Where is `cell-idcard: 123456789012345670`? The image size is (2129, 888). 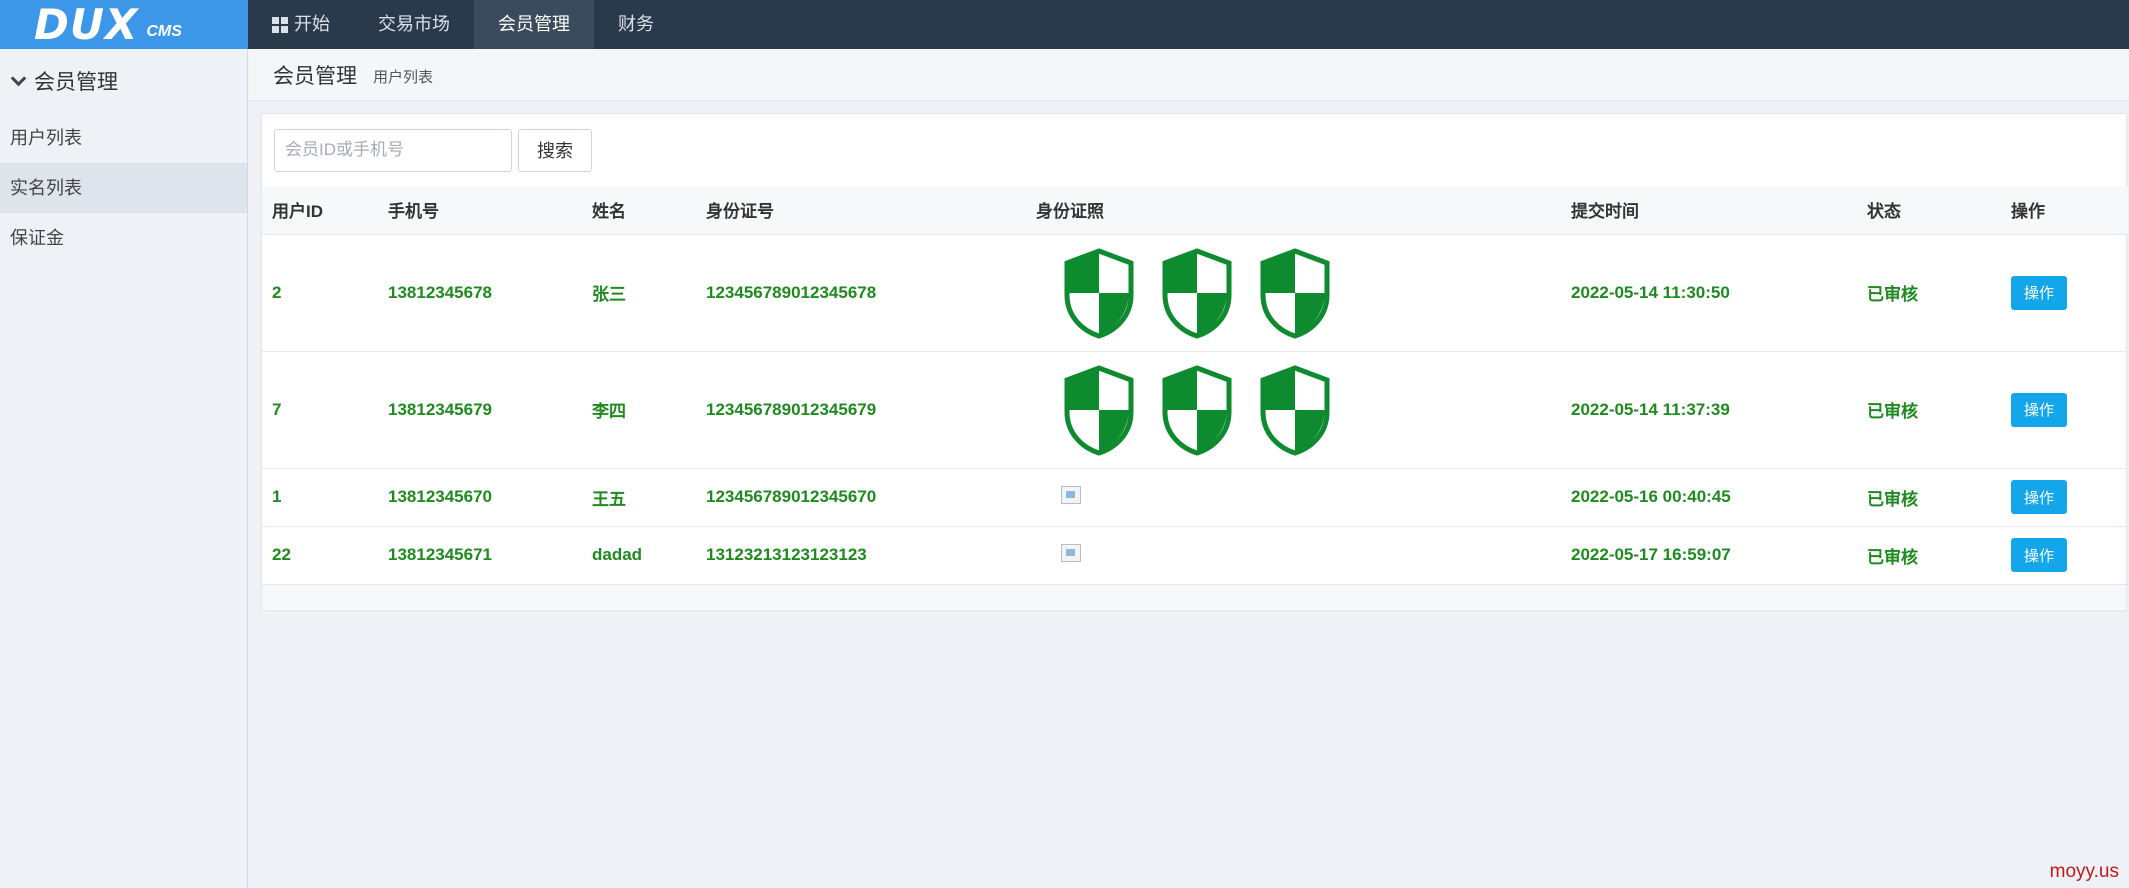
cell-idcard: 123456789012345670 is located at coordinates (861, 497).